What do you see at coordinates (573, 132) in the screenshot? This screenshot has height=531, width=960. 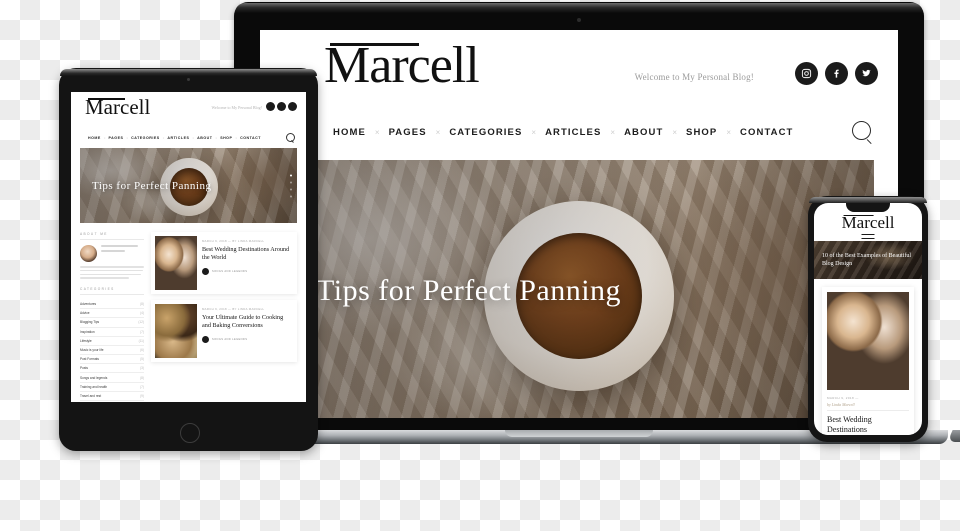 I see `nav-item-articles: ARTICLES` at bounding box center [573, 132].